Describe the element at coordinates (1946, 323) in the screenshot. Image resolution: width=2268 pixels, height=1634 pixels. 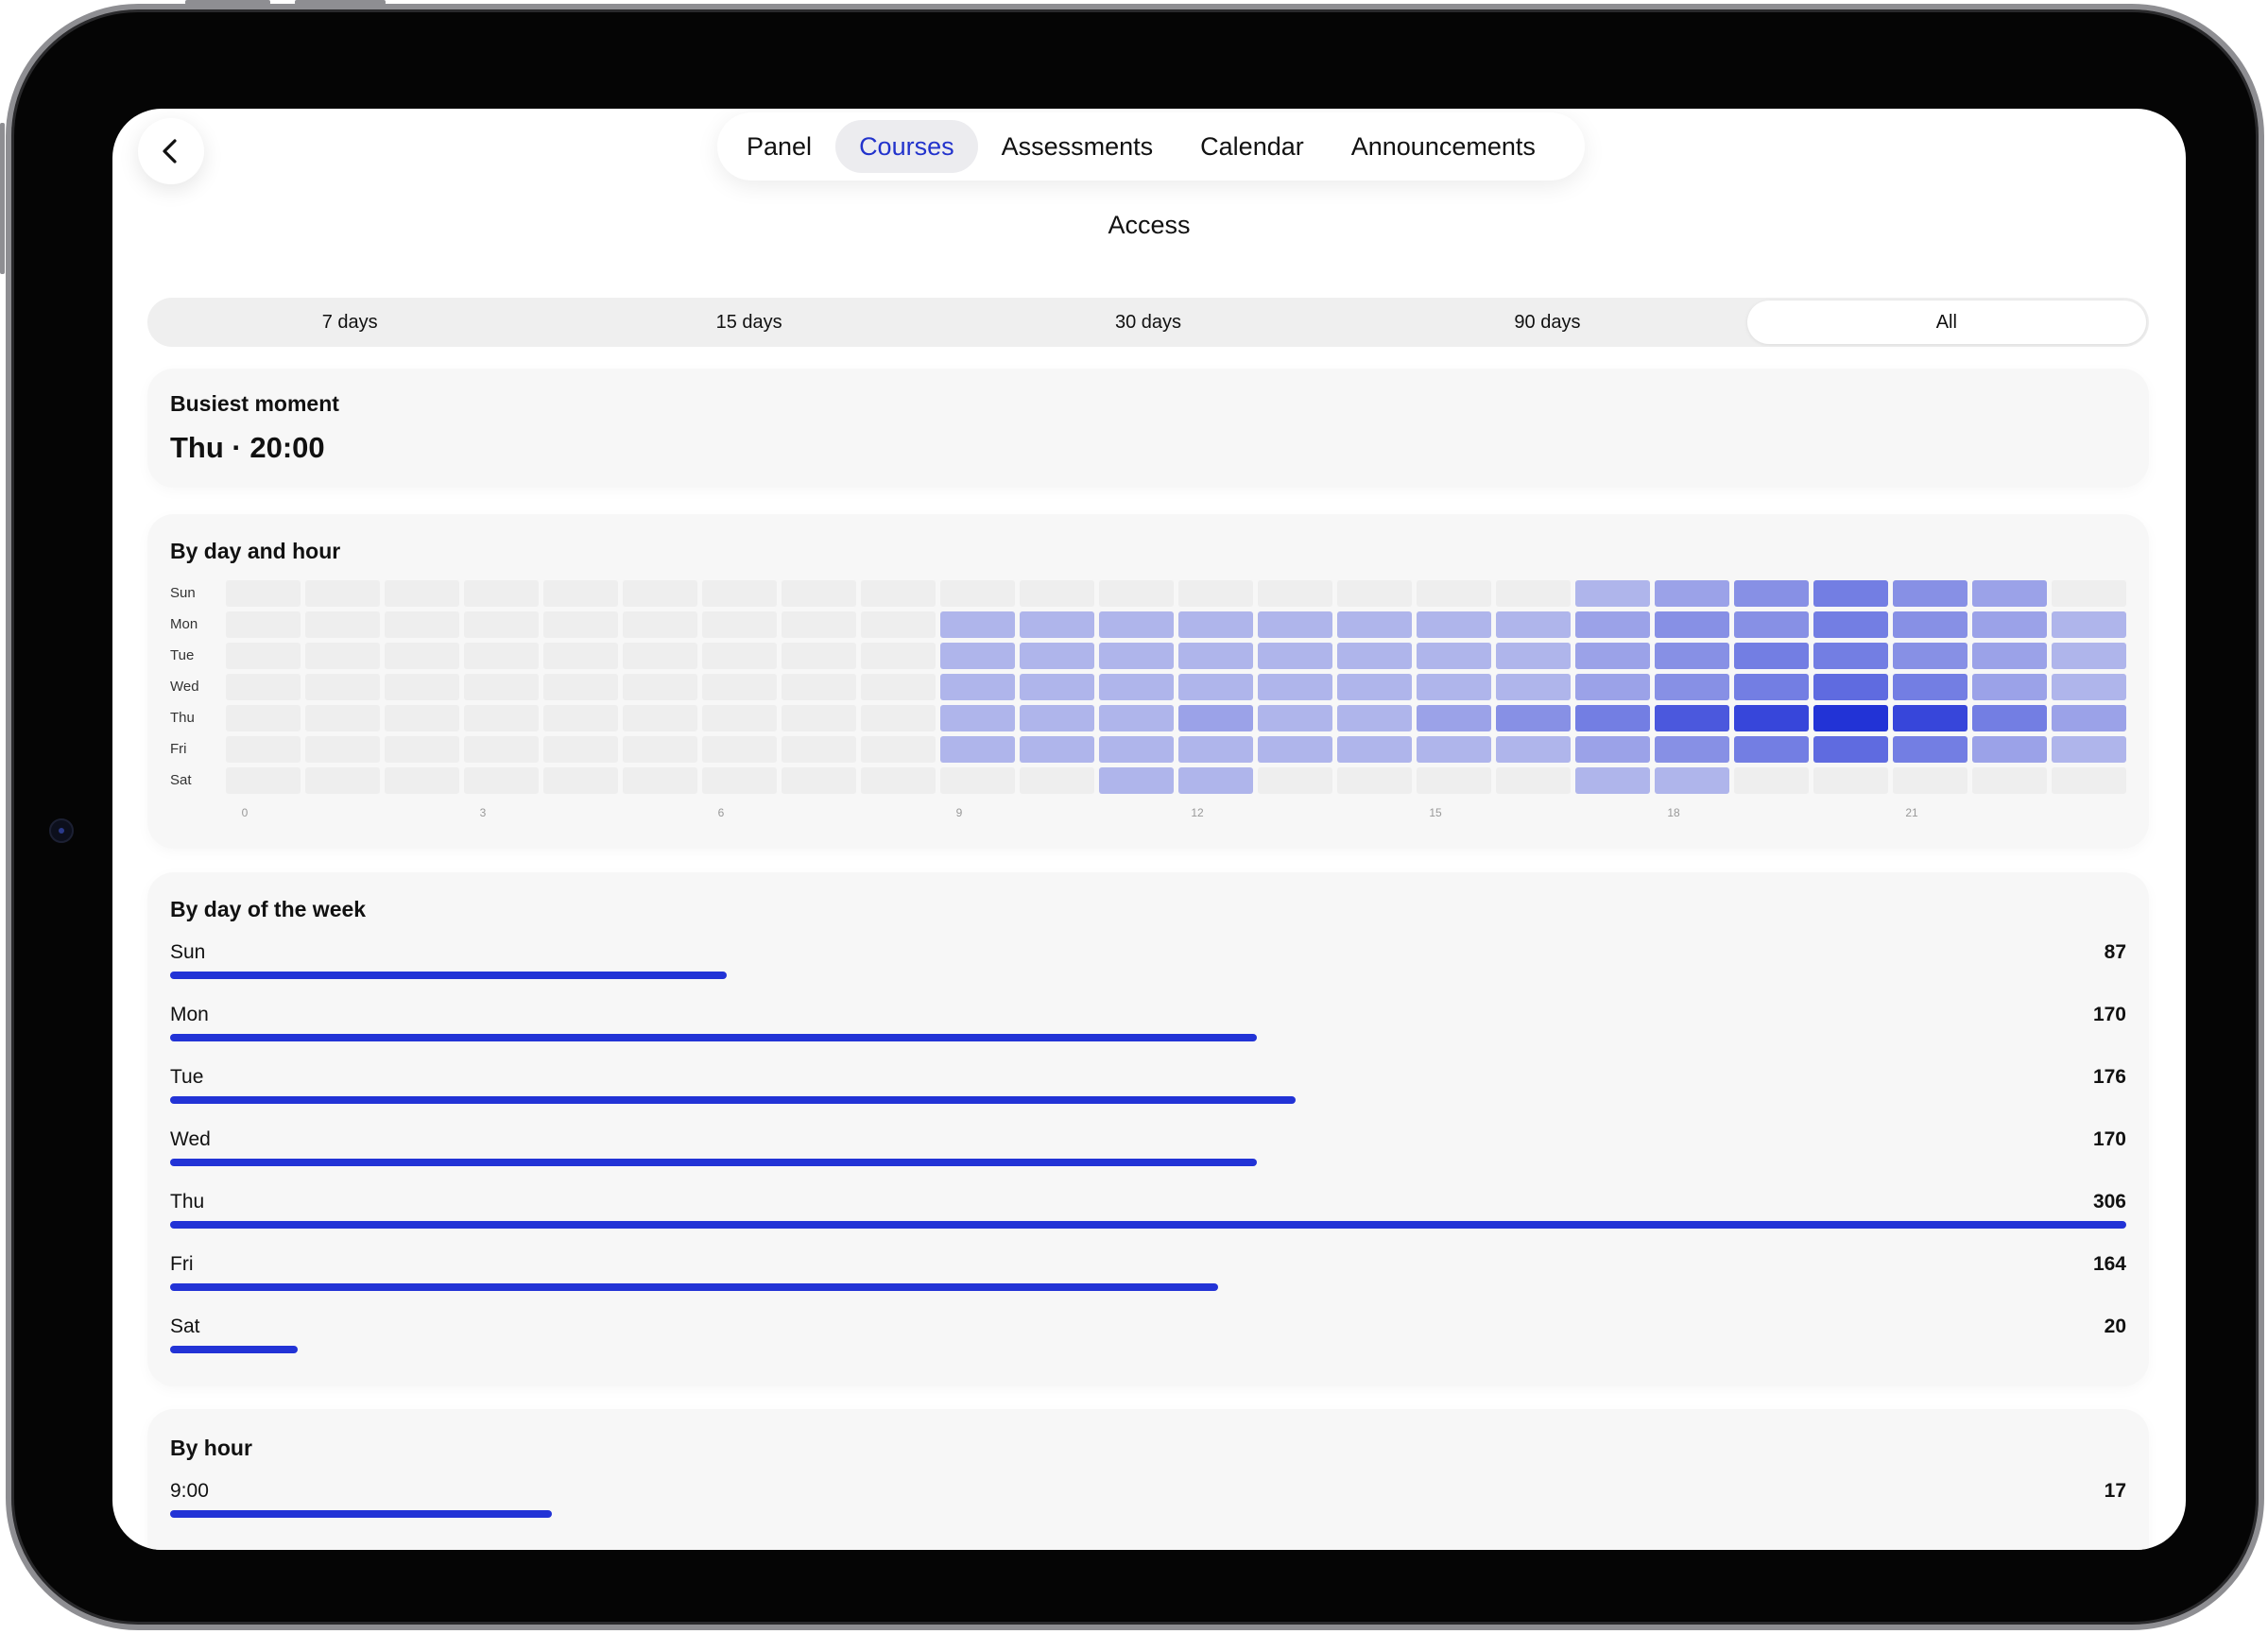
I see `range-all: All` at that location.